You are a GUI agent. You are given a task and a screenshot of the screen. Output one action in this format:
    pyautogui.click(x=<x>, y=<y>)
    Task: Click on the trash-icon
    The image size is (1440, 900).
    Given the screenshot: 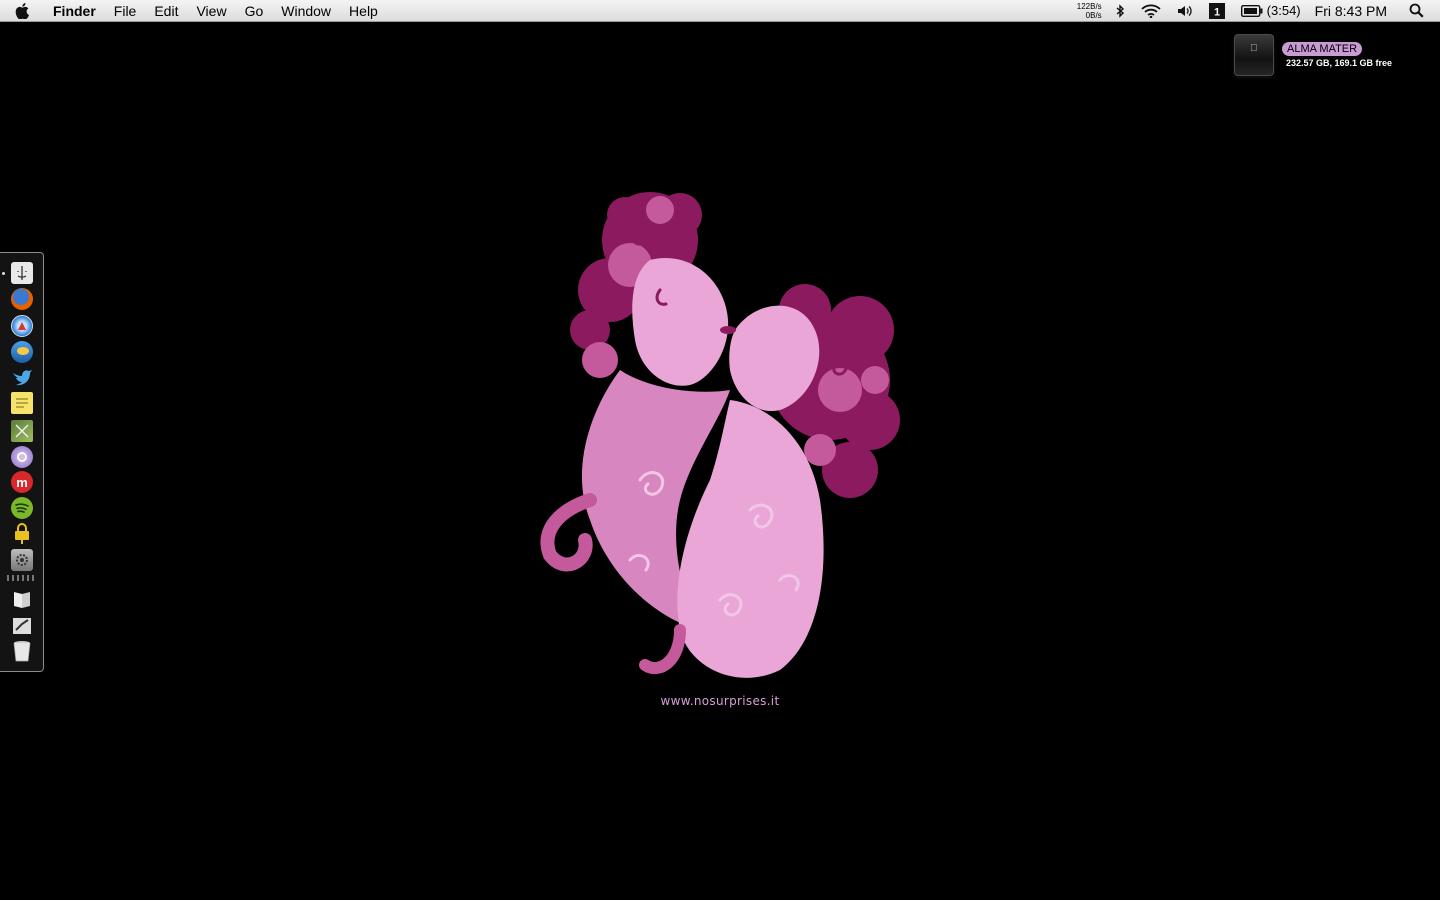 What is the action you would take?
    pyautogui.click(x=22, y=651)
    